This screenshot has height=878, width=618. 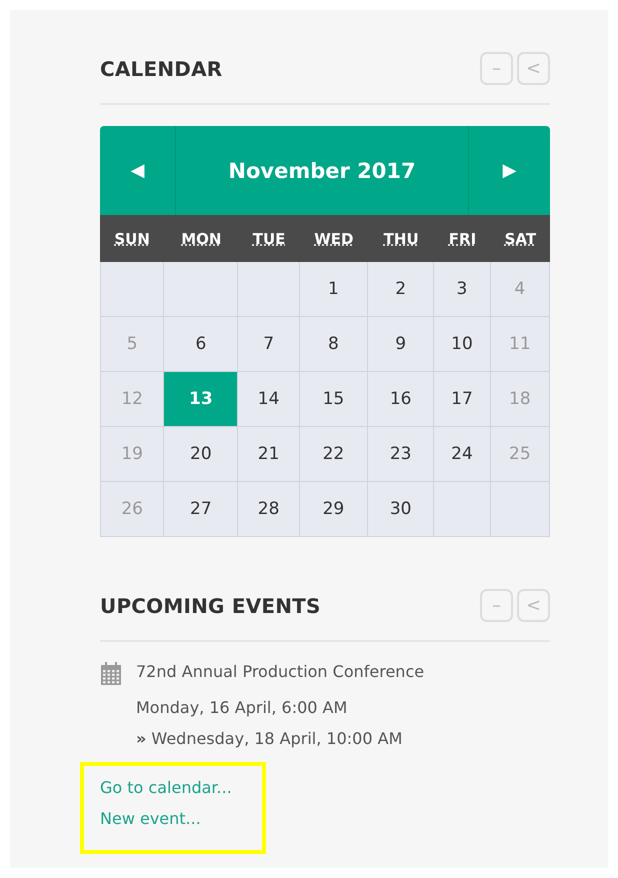 I want to click on event-start-time: Monday, 16 April, 6:00 AM, so click(x=242, y=707).